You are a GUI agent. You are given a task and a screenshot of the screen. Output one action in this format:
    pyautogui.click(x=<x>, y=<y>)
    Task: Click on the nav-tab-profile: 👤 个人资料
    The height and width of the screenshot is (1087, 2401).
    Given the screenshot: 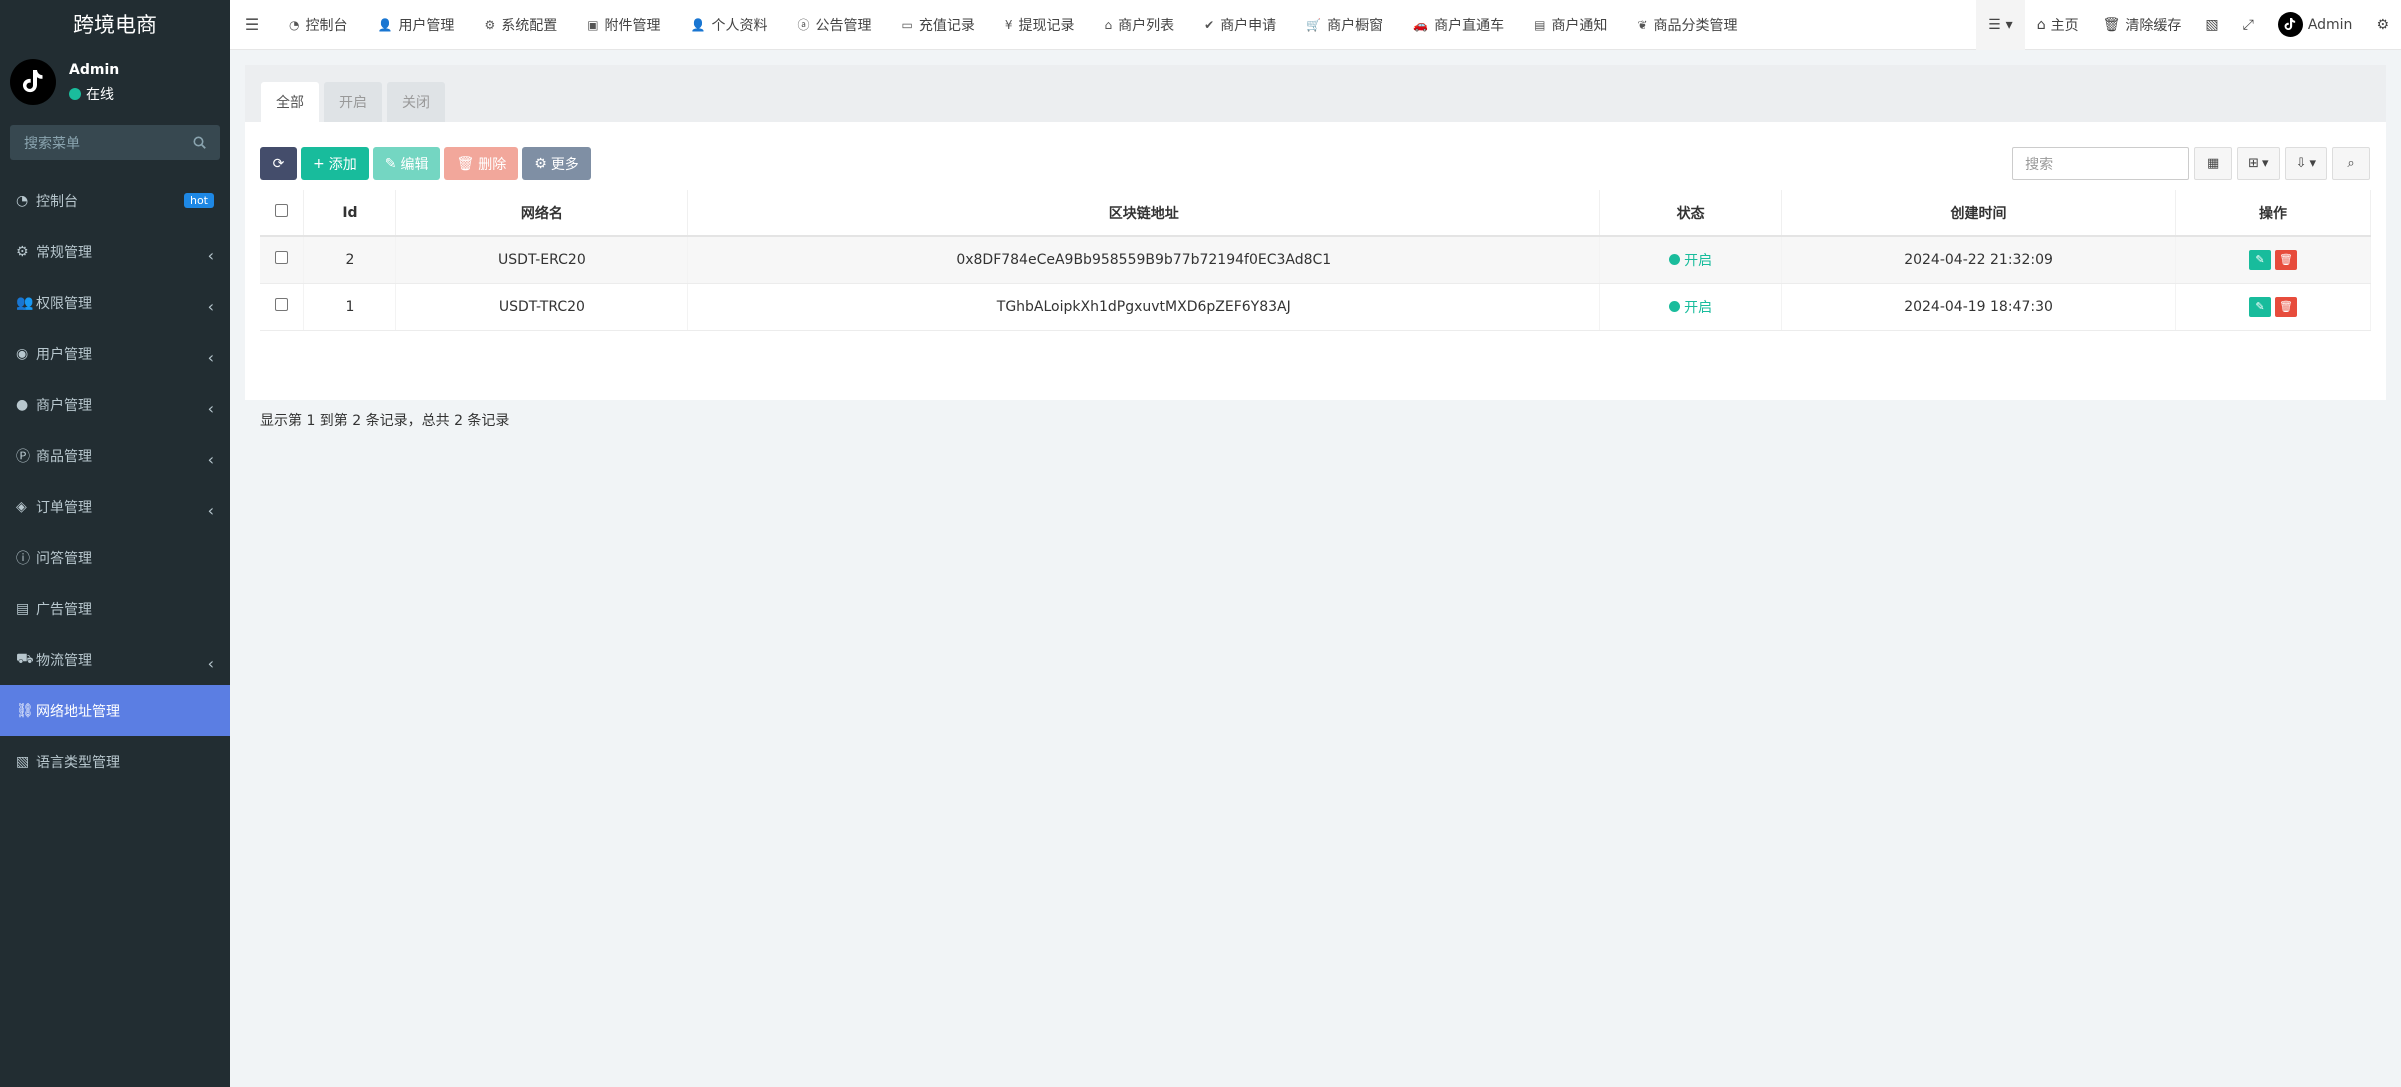 What is the action you would take?
    pyautogui.click(x=729, y=25)
    